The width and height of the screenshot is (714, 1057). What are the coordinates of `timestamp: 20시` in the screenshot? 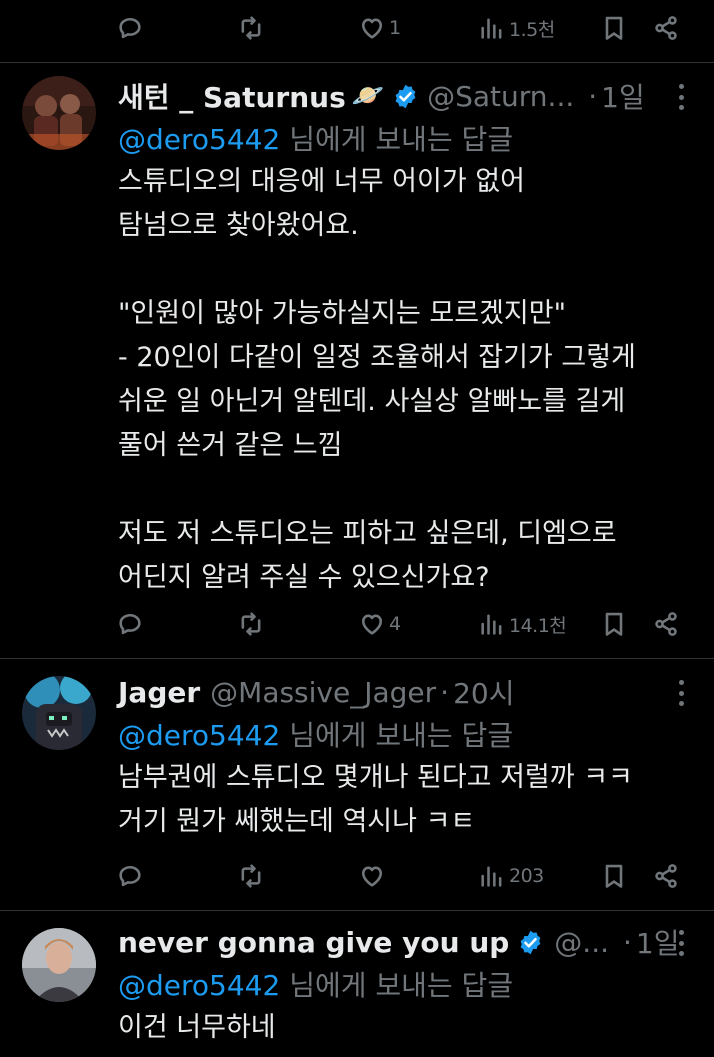 It's located at (483, 692).